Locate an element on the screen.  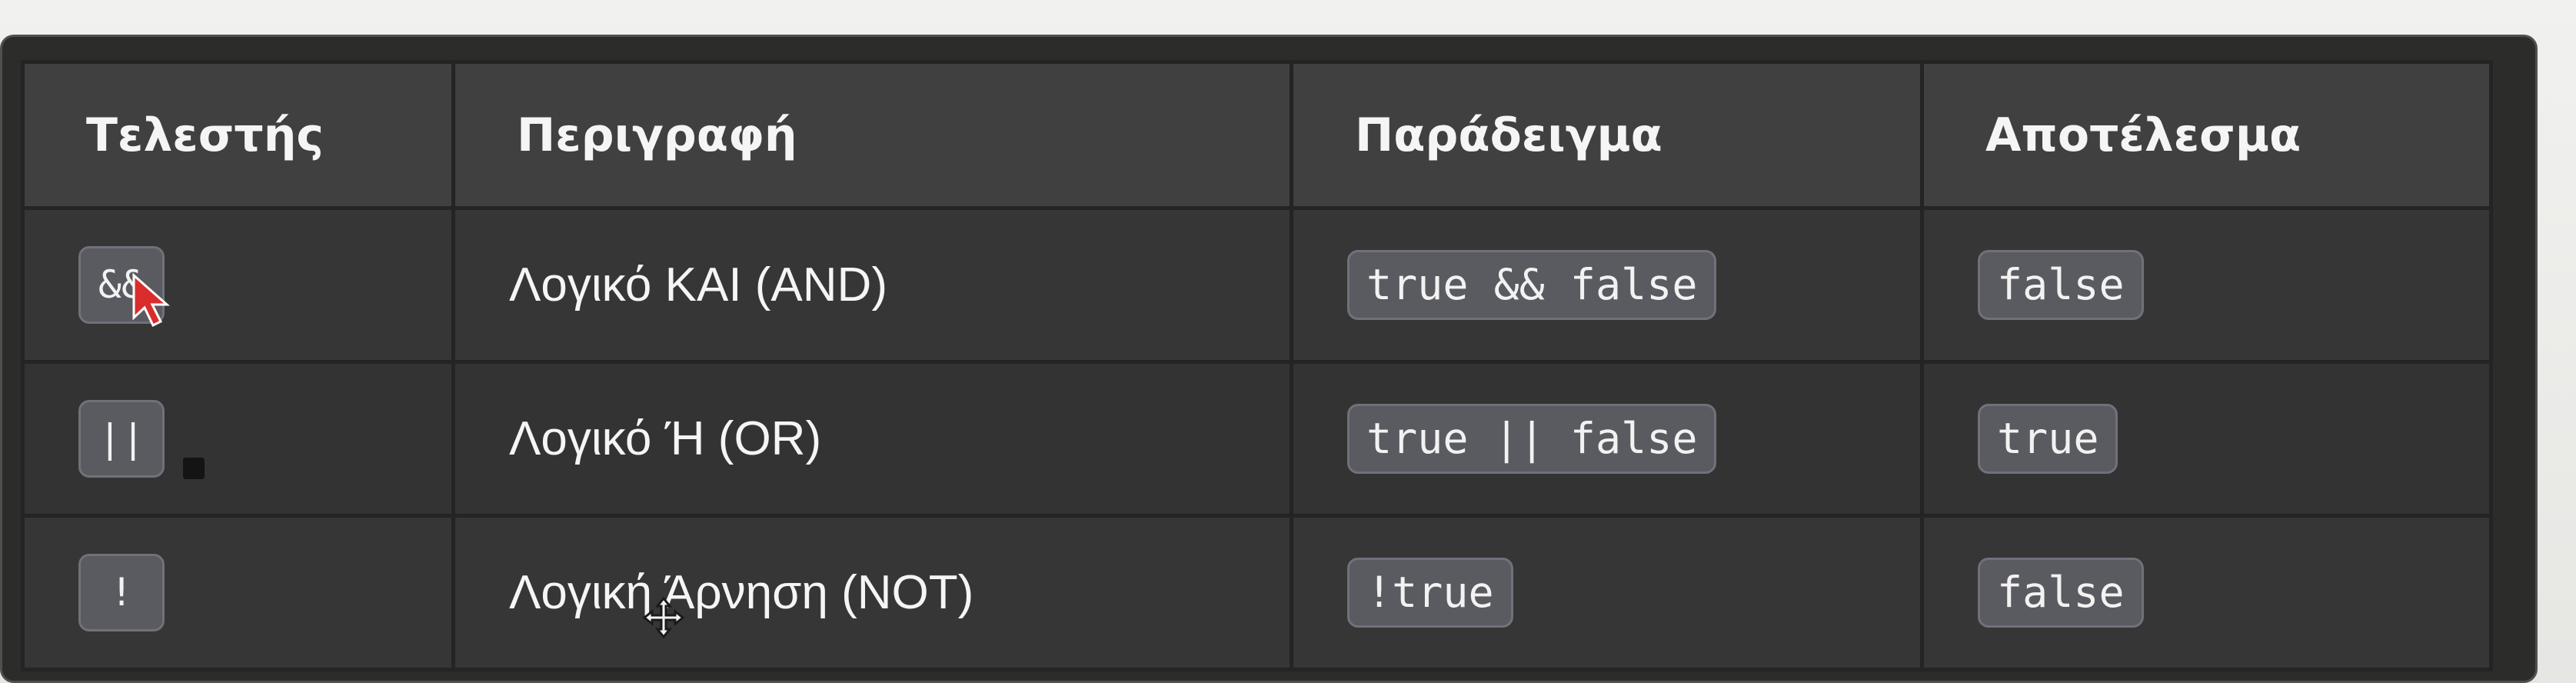
move-cursor-icon is located at coordinates (663, 617).